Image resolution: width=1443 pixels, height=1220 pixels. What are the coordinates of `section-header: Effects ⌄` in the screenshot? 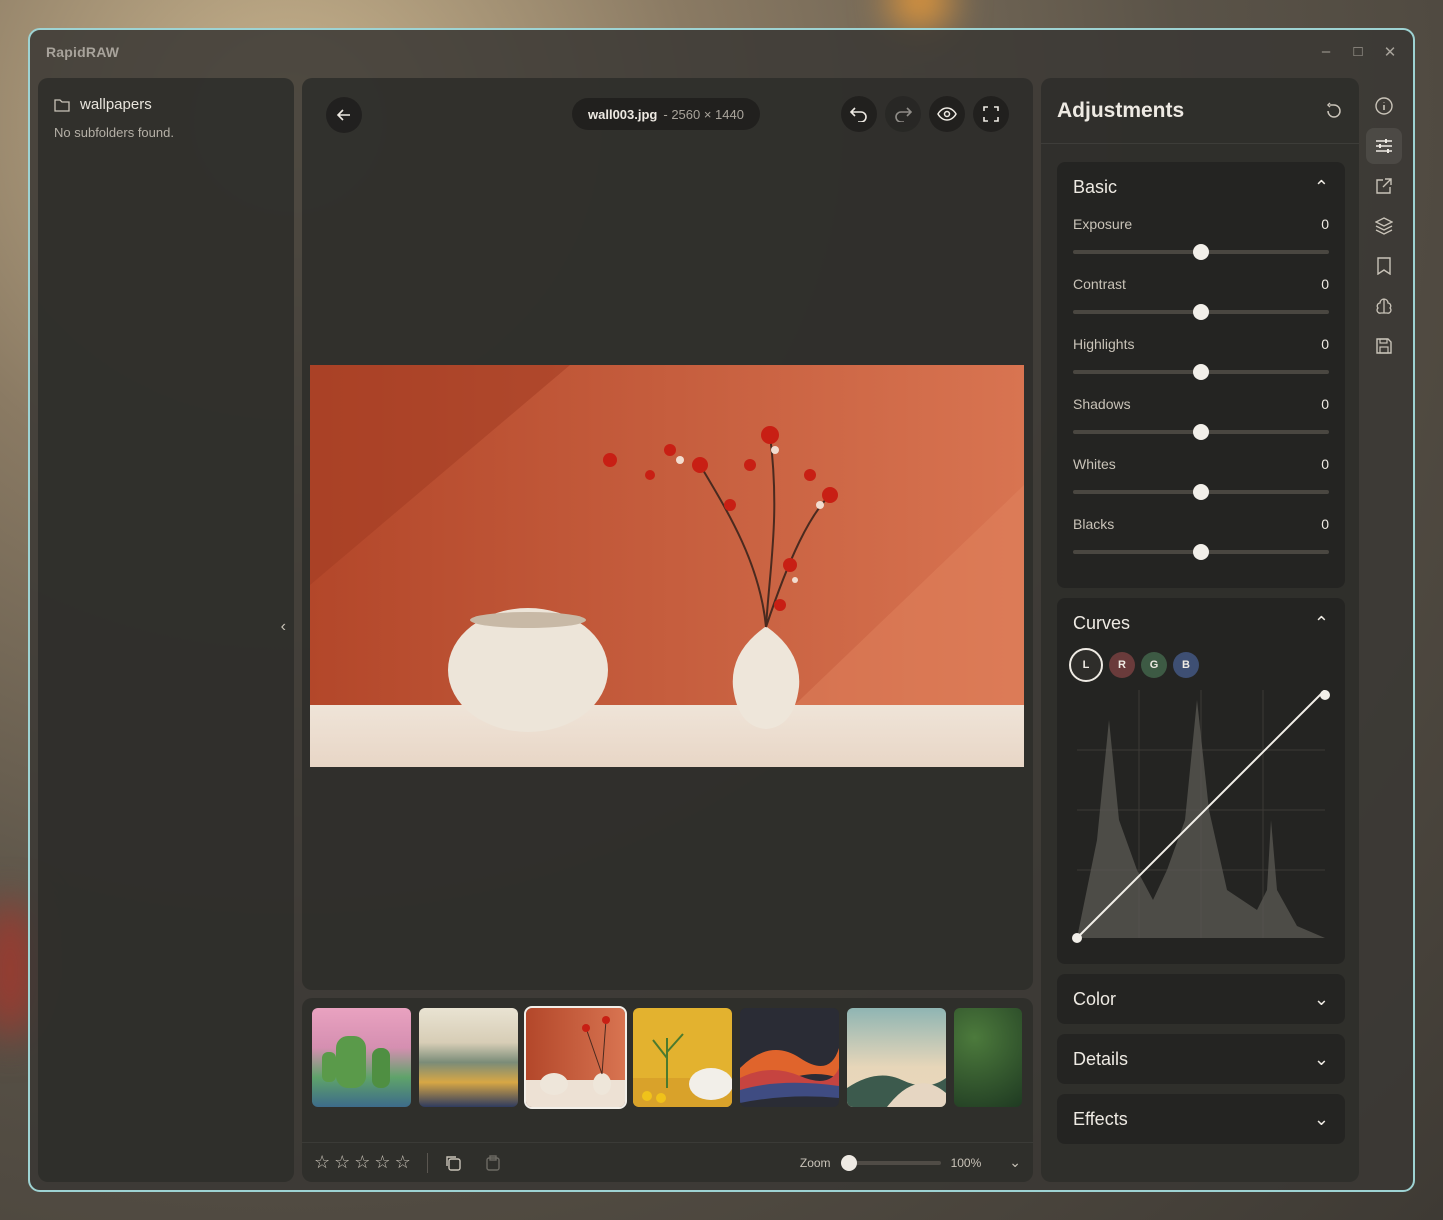 It's located at (1201, 1119).